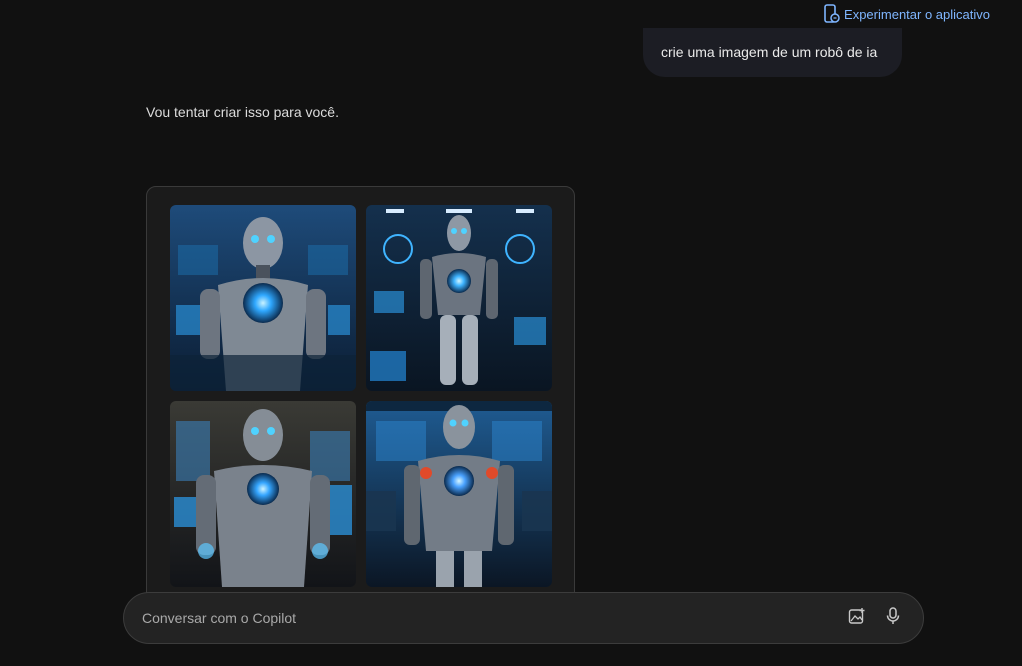 This screenshot has height=666, width=1022. I want to click on phone-chat-icon, so click(831, 14).